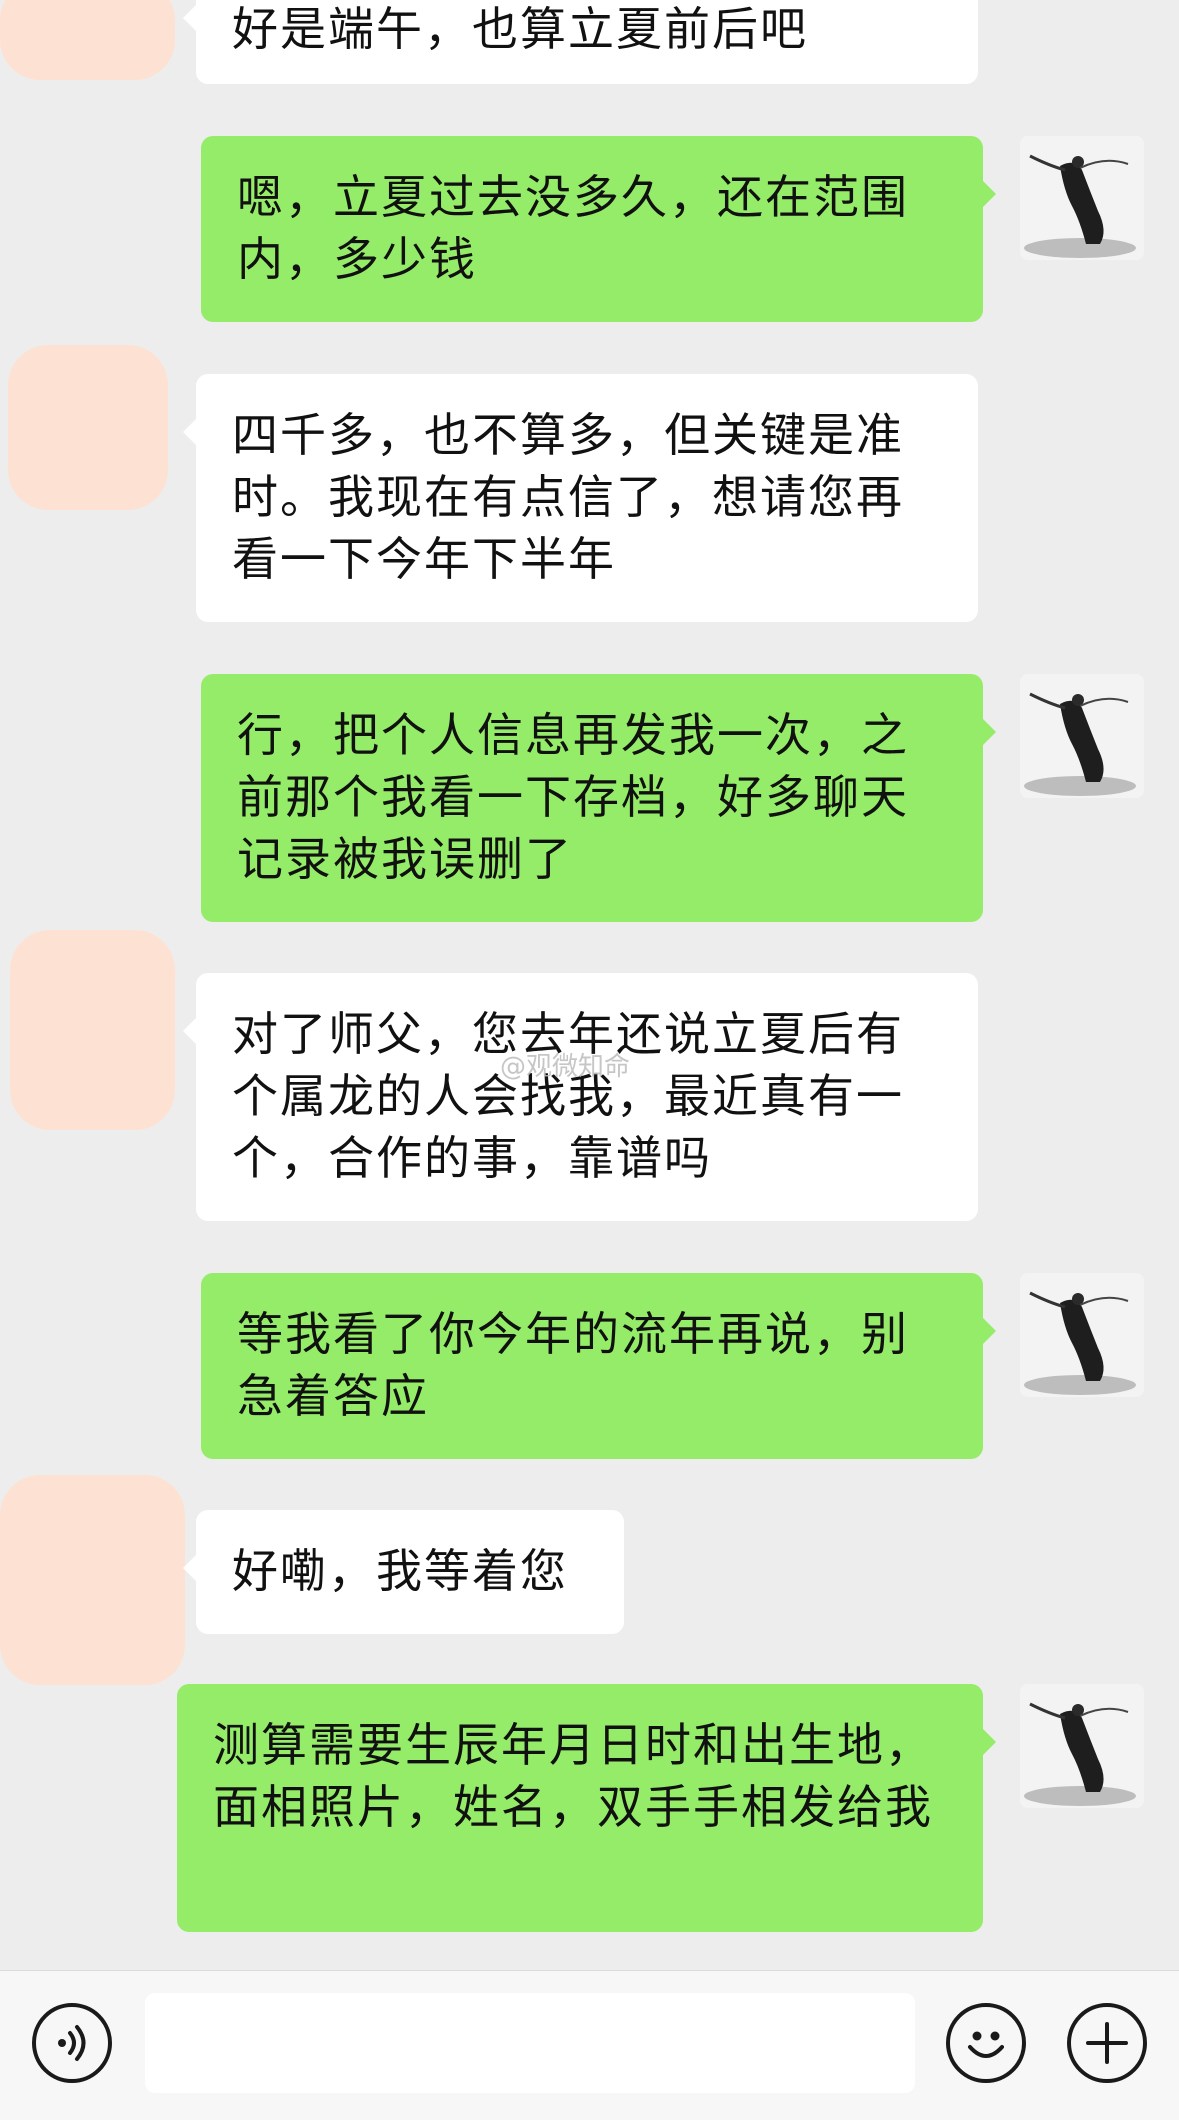  I want to click on received-message: 对了师父，您去年还说立夏后有个属龙的人会找我，最近真有一个，合作的事，靠谱吗, so click(580, 1097).